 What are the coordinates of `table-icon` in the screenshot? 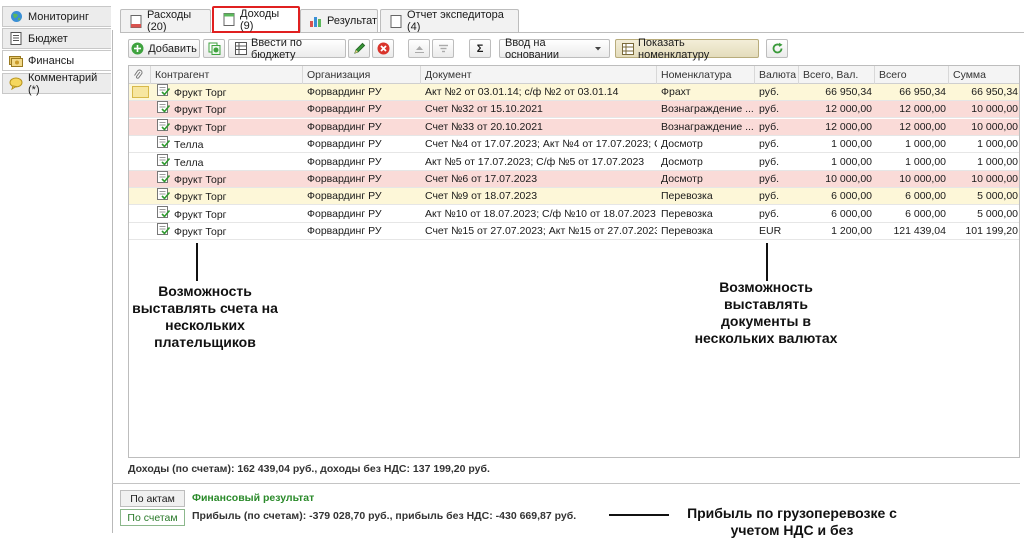 It's located at (240, 48).